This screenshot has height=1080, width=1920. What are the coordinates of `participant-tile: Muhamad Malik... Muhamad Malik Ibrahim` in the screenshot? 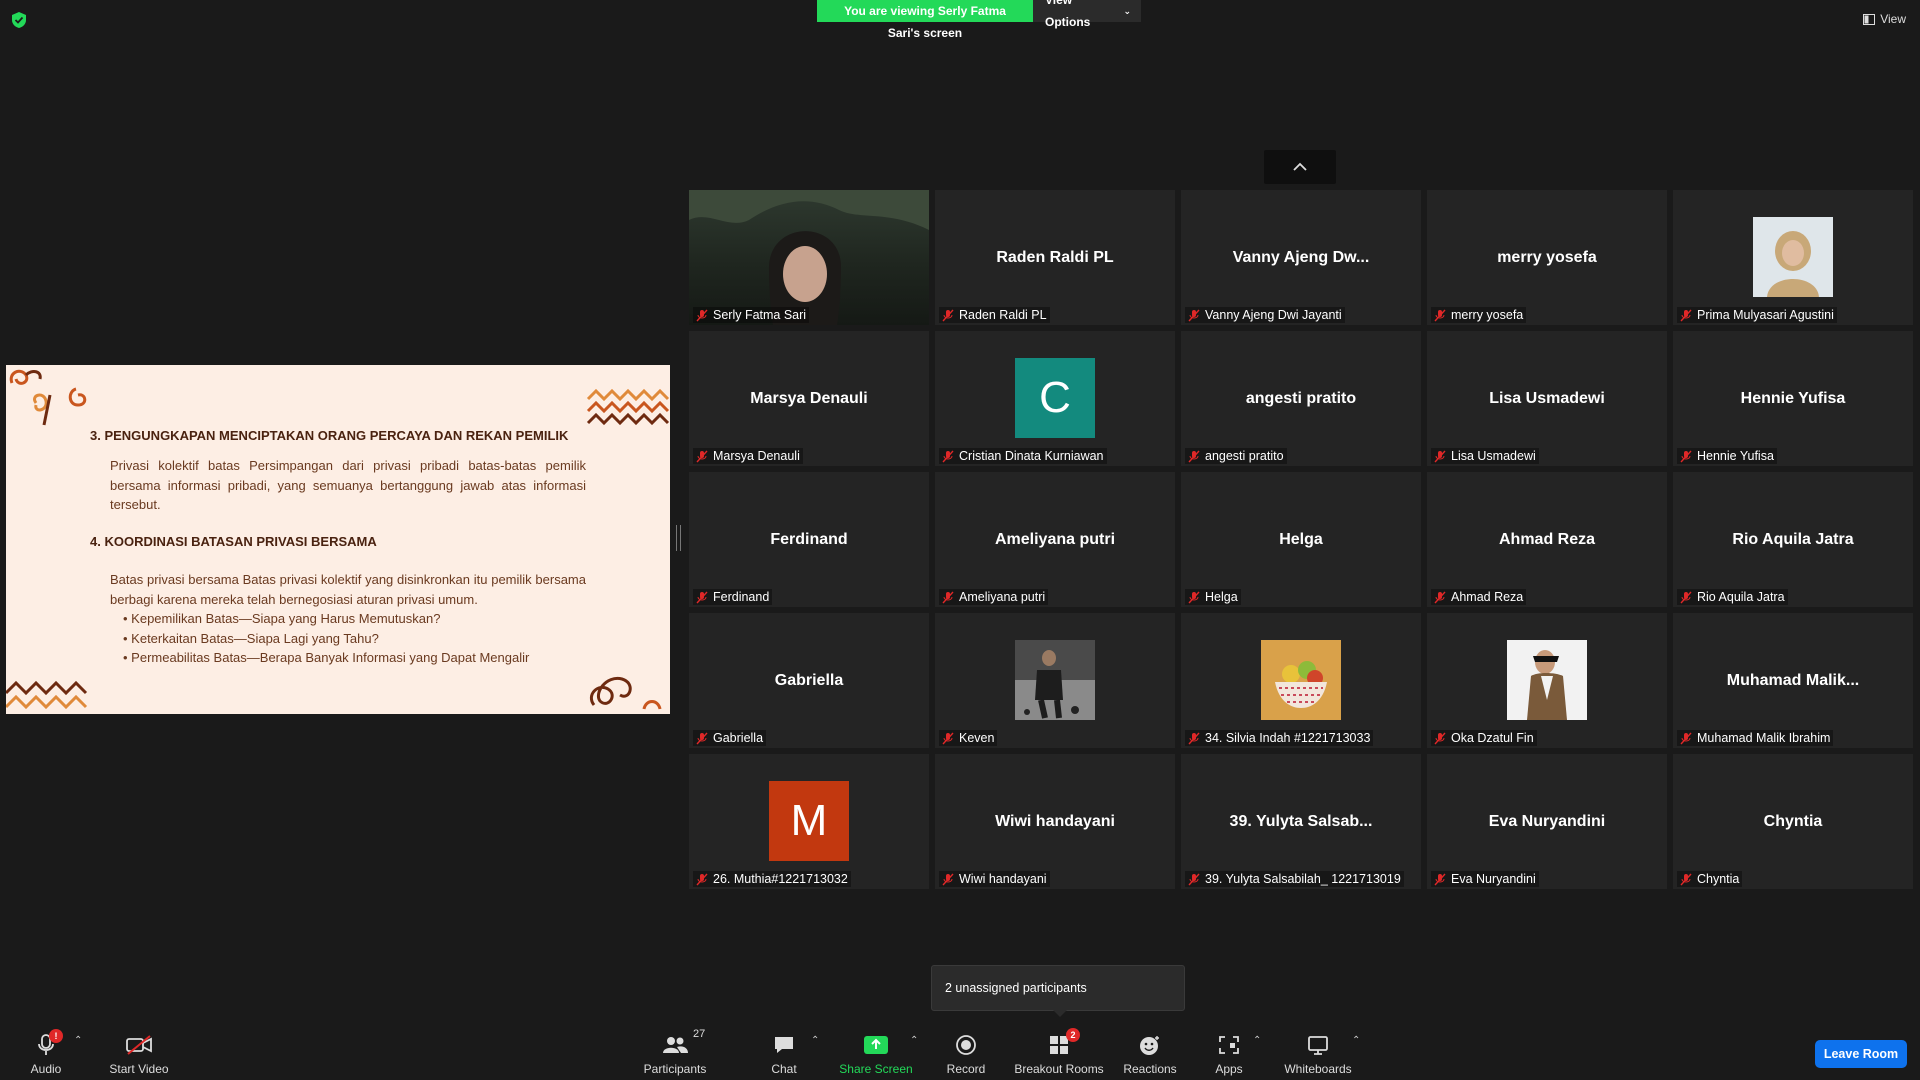 It's located at (1793, 680).